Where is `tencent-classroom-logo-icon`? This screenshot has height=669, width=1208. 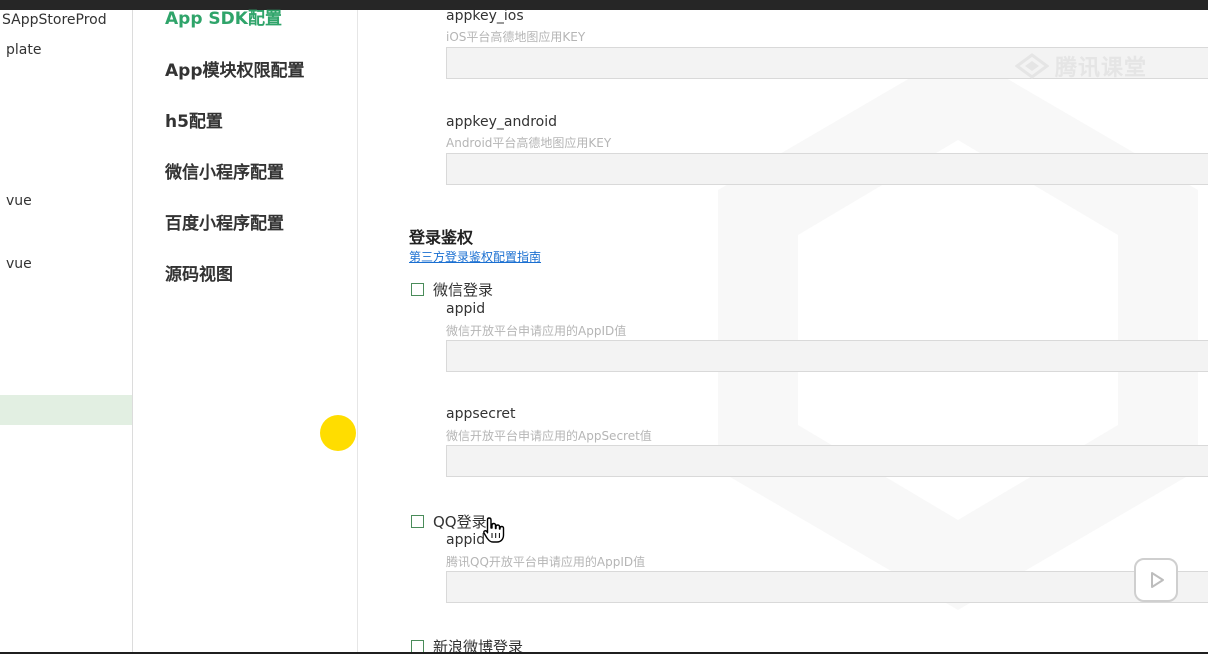 tencent-classroom-logo-icon is located at coordinates (1032, 66).